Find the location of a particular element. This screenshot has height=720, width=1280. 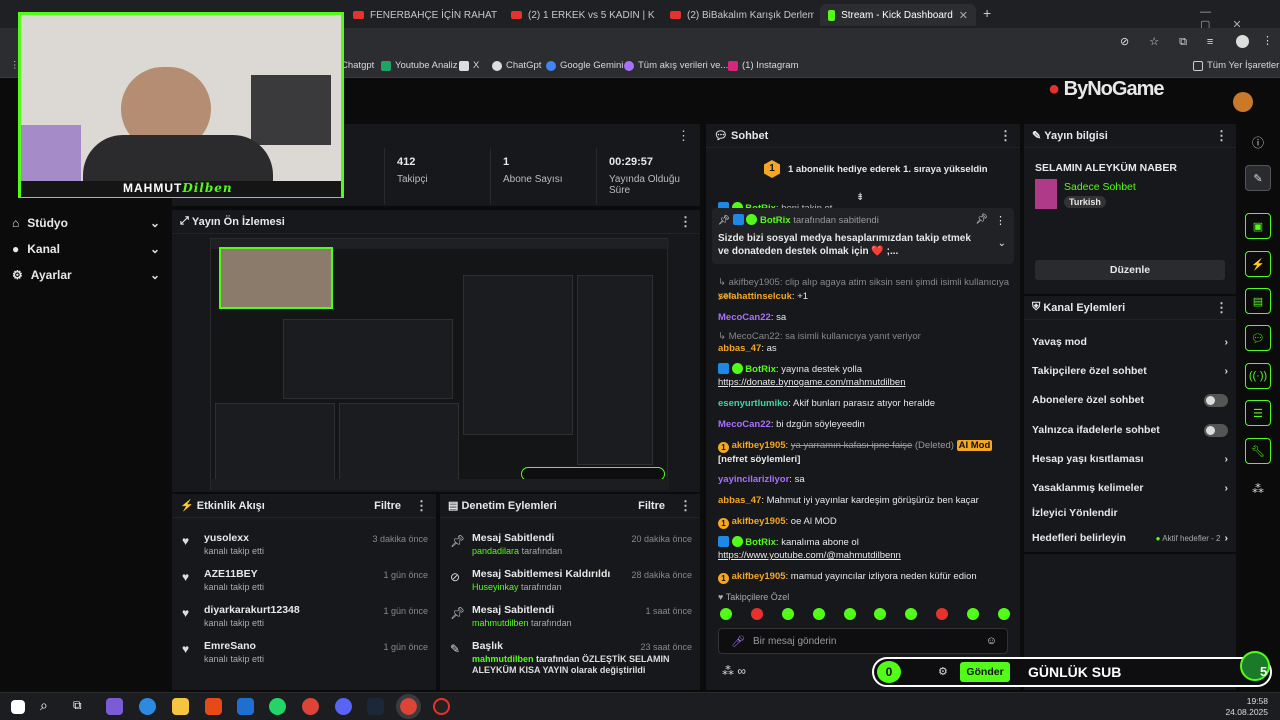

broadcast-rail-button: ((·)) is located at coordinates (1258, 376).